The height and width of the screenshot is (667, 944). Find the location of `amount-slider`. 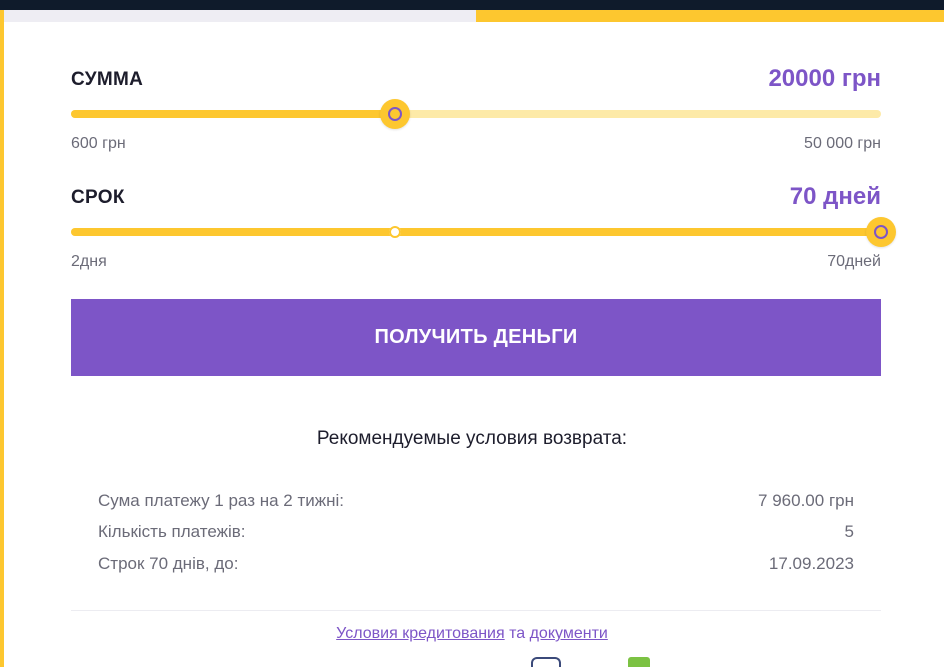

amount-slider is located at coordinates (476, 114).